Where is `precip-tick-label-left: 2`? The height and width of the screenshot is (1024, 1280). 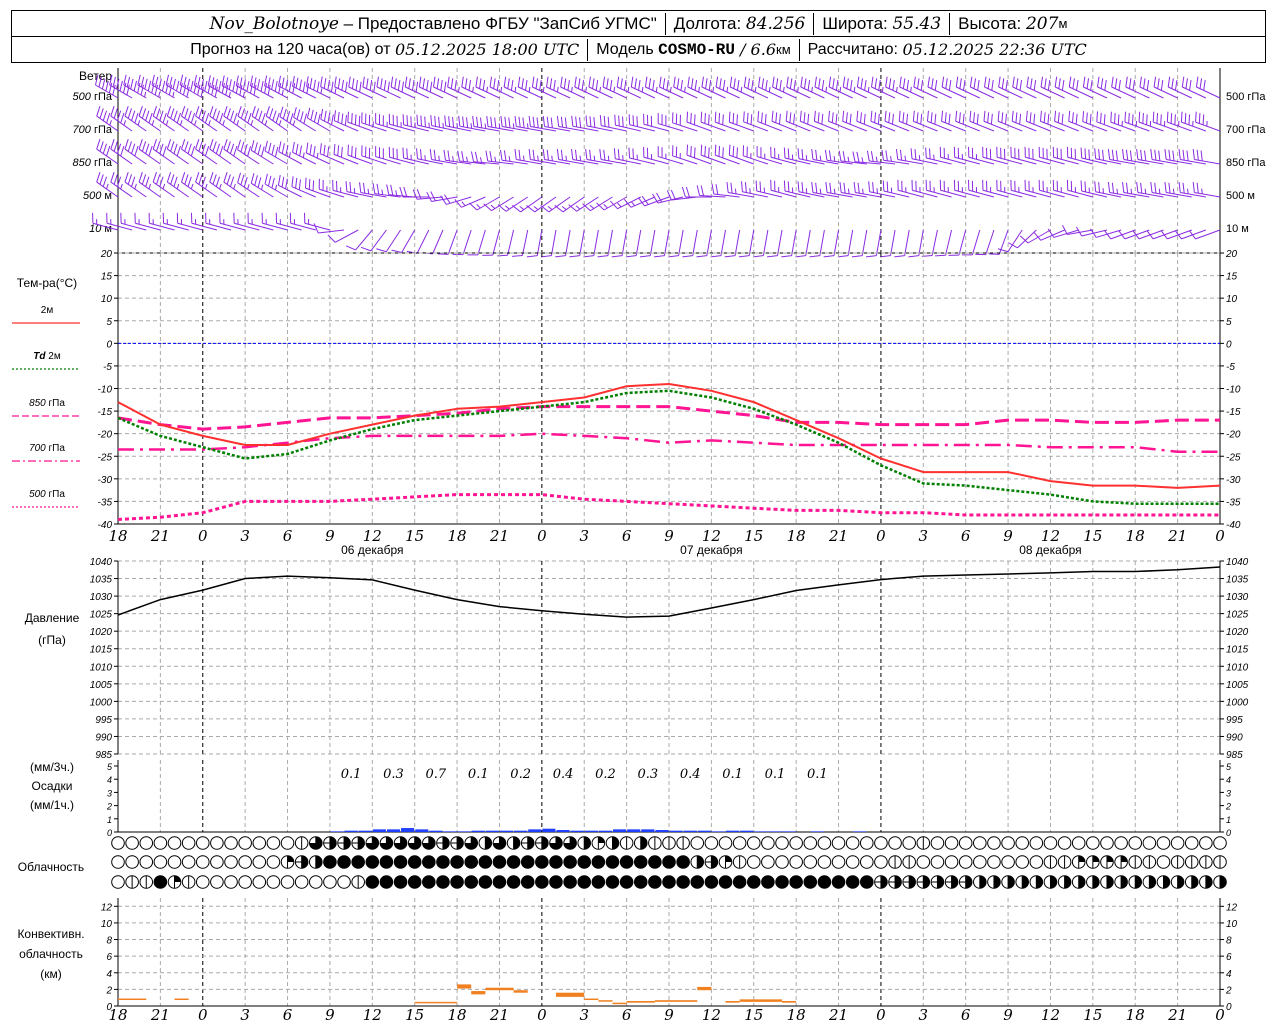 precip-tick-label-left: 2 is located at coordinates (109, 807).